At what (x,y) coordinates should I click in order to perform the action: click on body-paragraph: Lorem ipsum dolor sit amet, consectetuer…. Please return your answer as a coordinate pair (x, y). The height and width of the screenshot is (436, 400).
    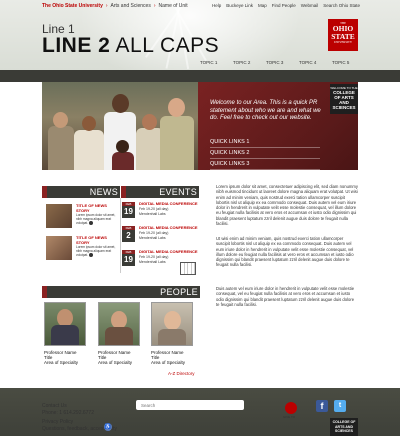
    Looking at the image, I should click on (287, 205).